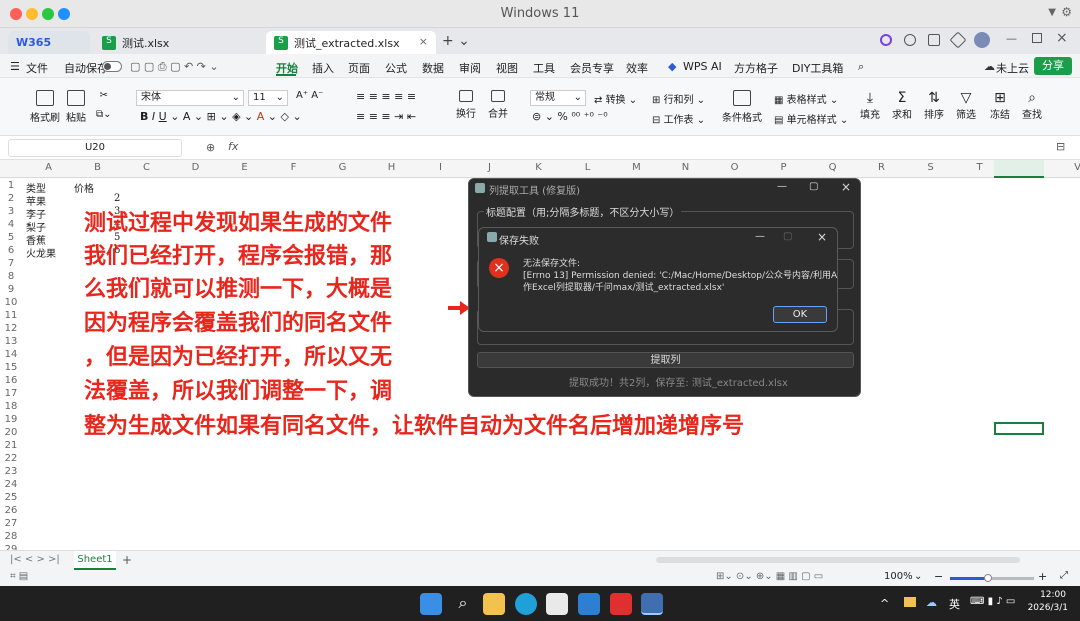 The width and height of the screenshot is (1080, 621). Describe the element at coordinates (756, 68) in the screenshot. I see `menu-item-fangfang: 方方格子` at that location.